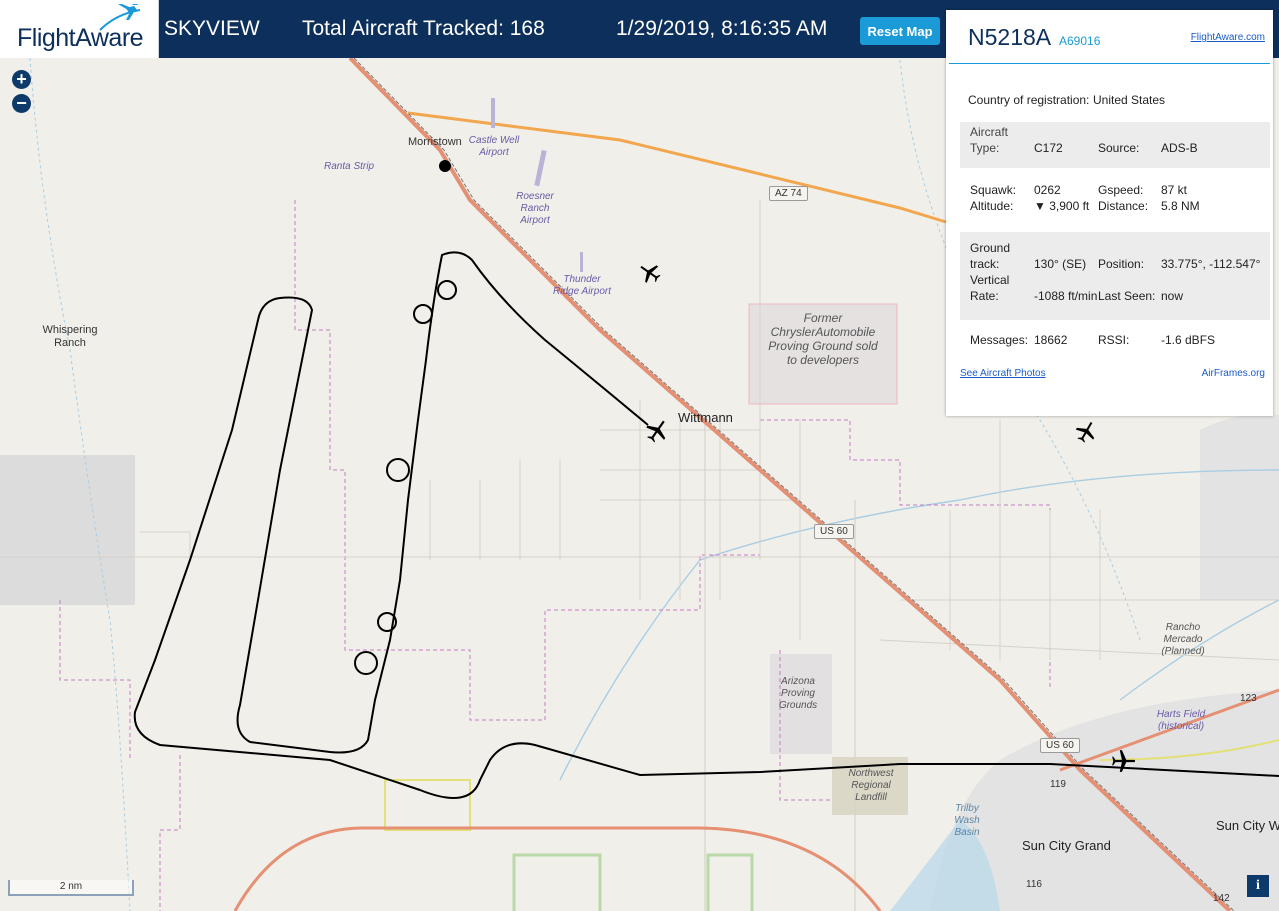  I want to click on airport-label: Thunder Ridge Airport, so click(582, 285).